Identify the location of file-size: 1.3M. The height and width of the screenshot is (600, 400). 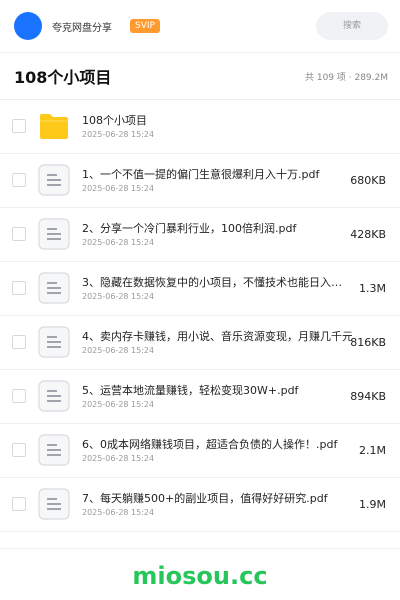
(372, 288).